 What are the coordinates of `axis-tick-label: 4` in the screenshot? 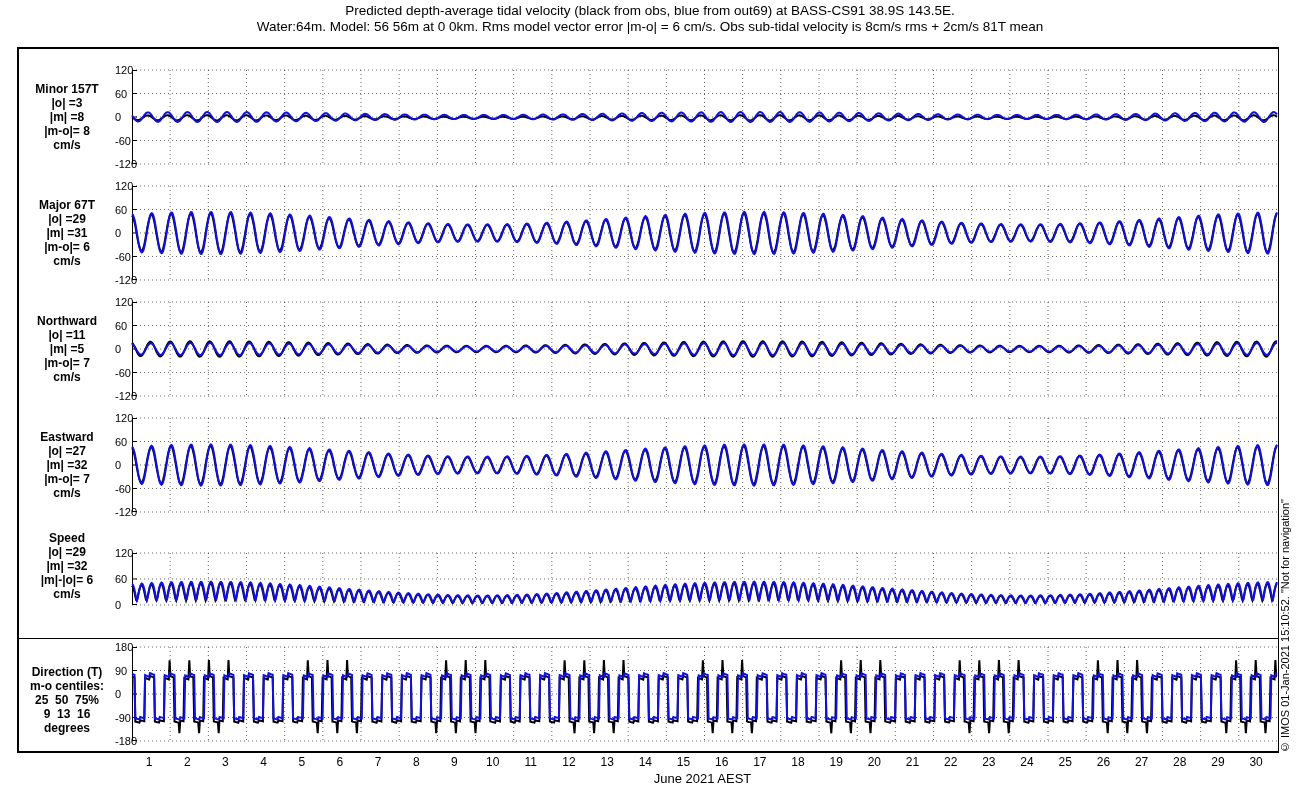 It's located at (263, 762).